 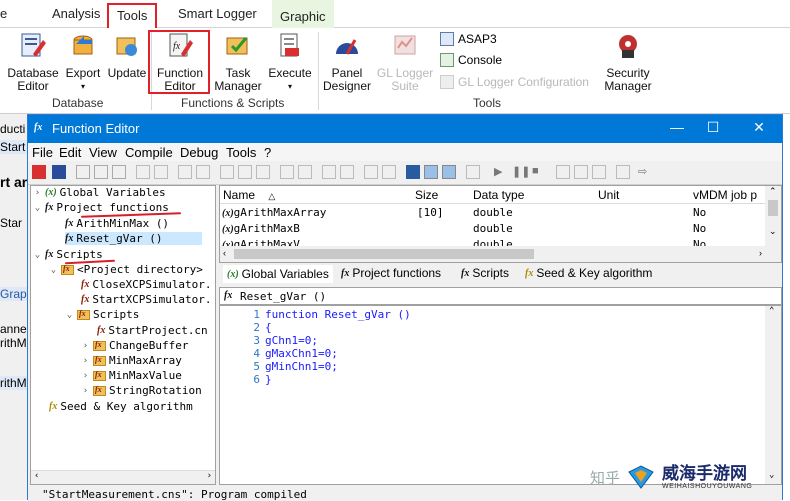 What do you see at coordinates (431, 172) in the screenshot?
I see `view-tree-icon` at bounding box center [431, 172].